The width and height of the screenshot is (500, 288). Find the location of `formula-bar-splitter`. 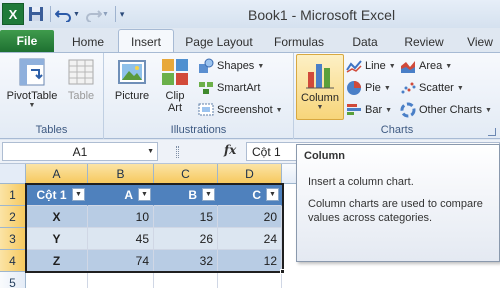

formula-bar-splitter is located at coordinates (177, 152).